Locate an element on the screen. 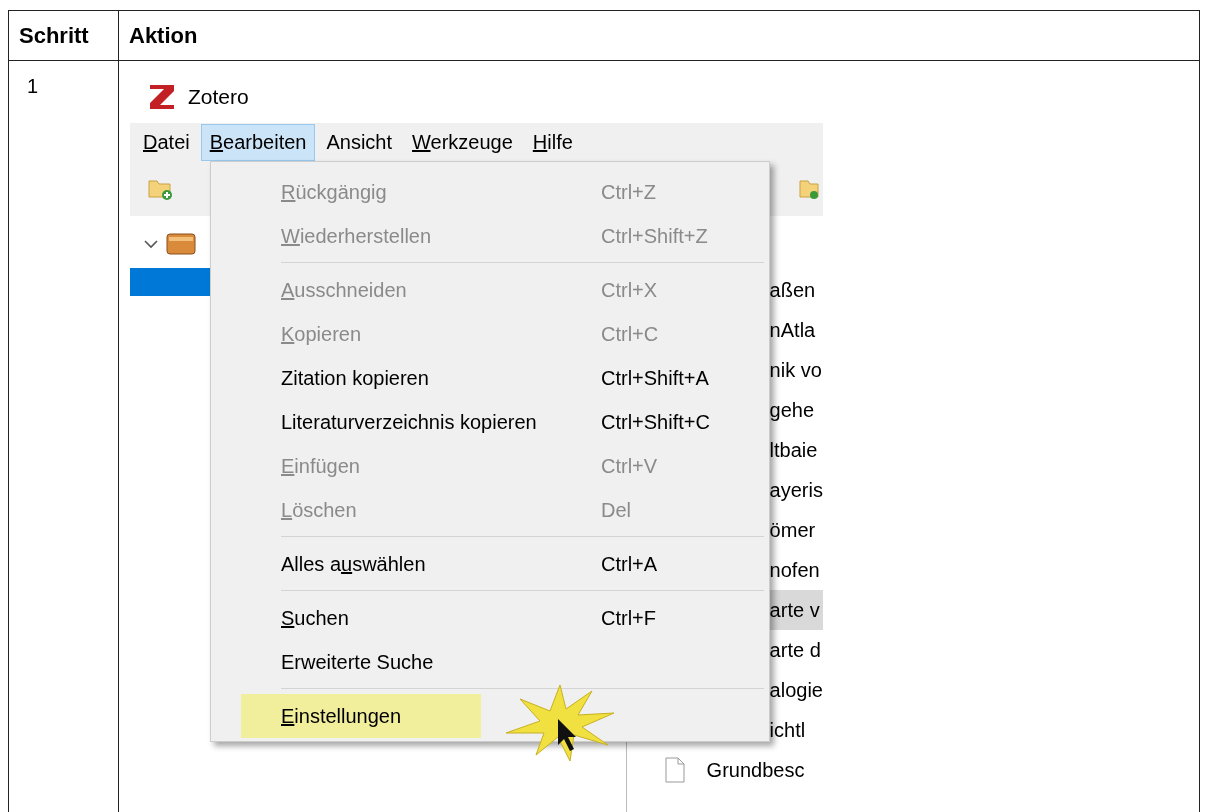  menu-item: Literaturverzeichnis kopieren Ctrl+Shift+C is located at coordinates (490, 422).